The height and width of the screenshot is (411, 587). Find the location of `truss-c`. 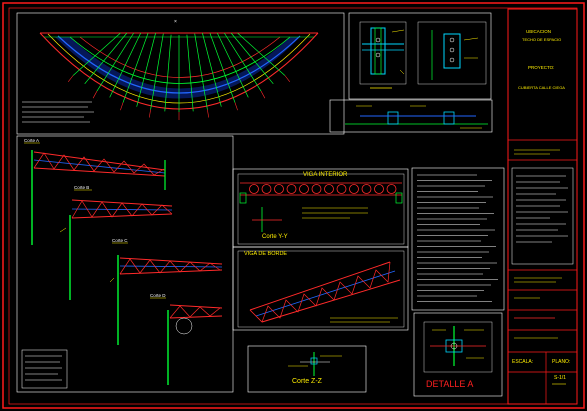

truss-c is located at coordinates (171, 266).